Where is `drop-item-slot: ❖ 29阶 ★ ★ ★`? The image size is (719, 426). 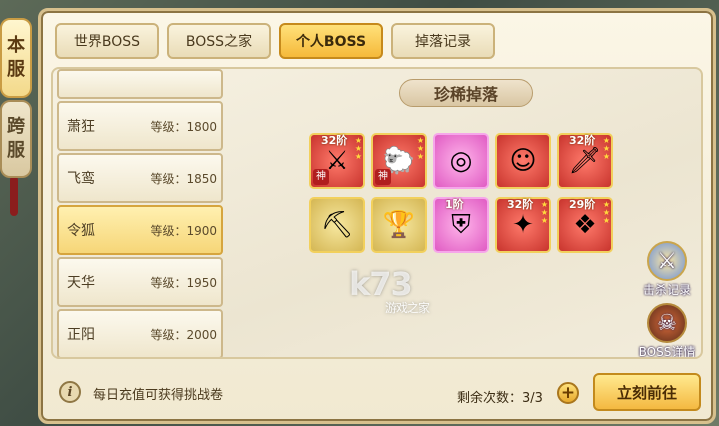 drop-item-slot: ❖ 29阶 ★ ★ ★ is located at coordinates (585, 225).